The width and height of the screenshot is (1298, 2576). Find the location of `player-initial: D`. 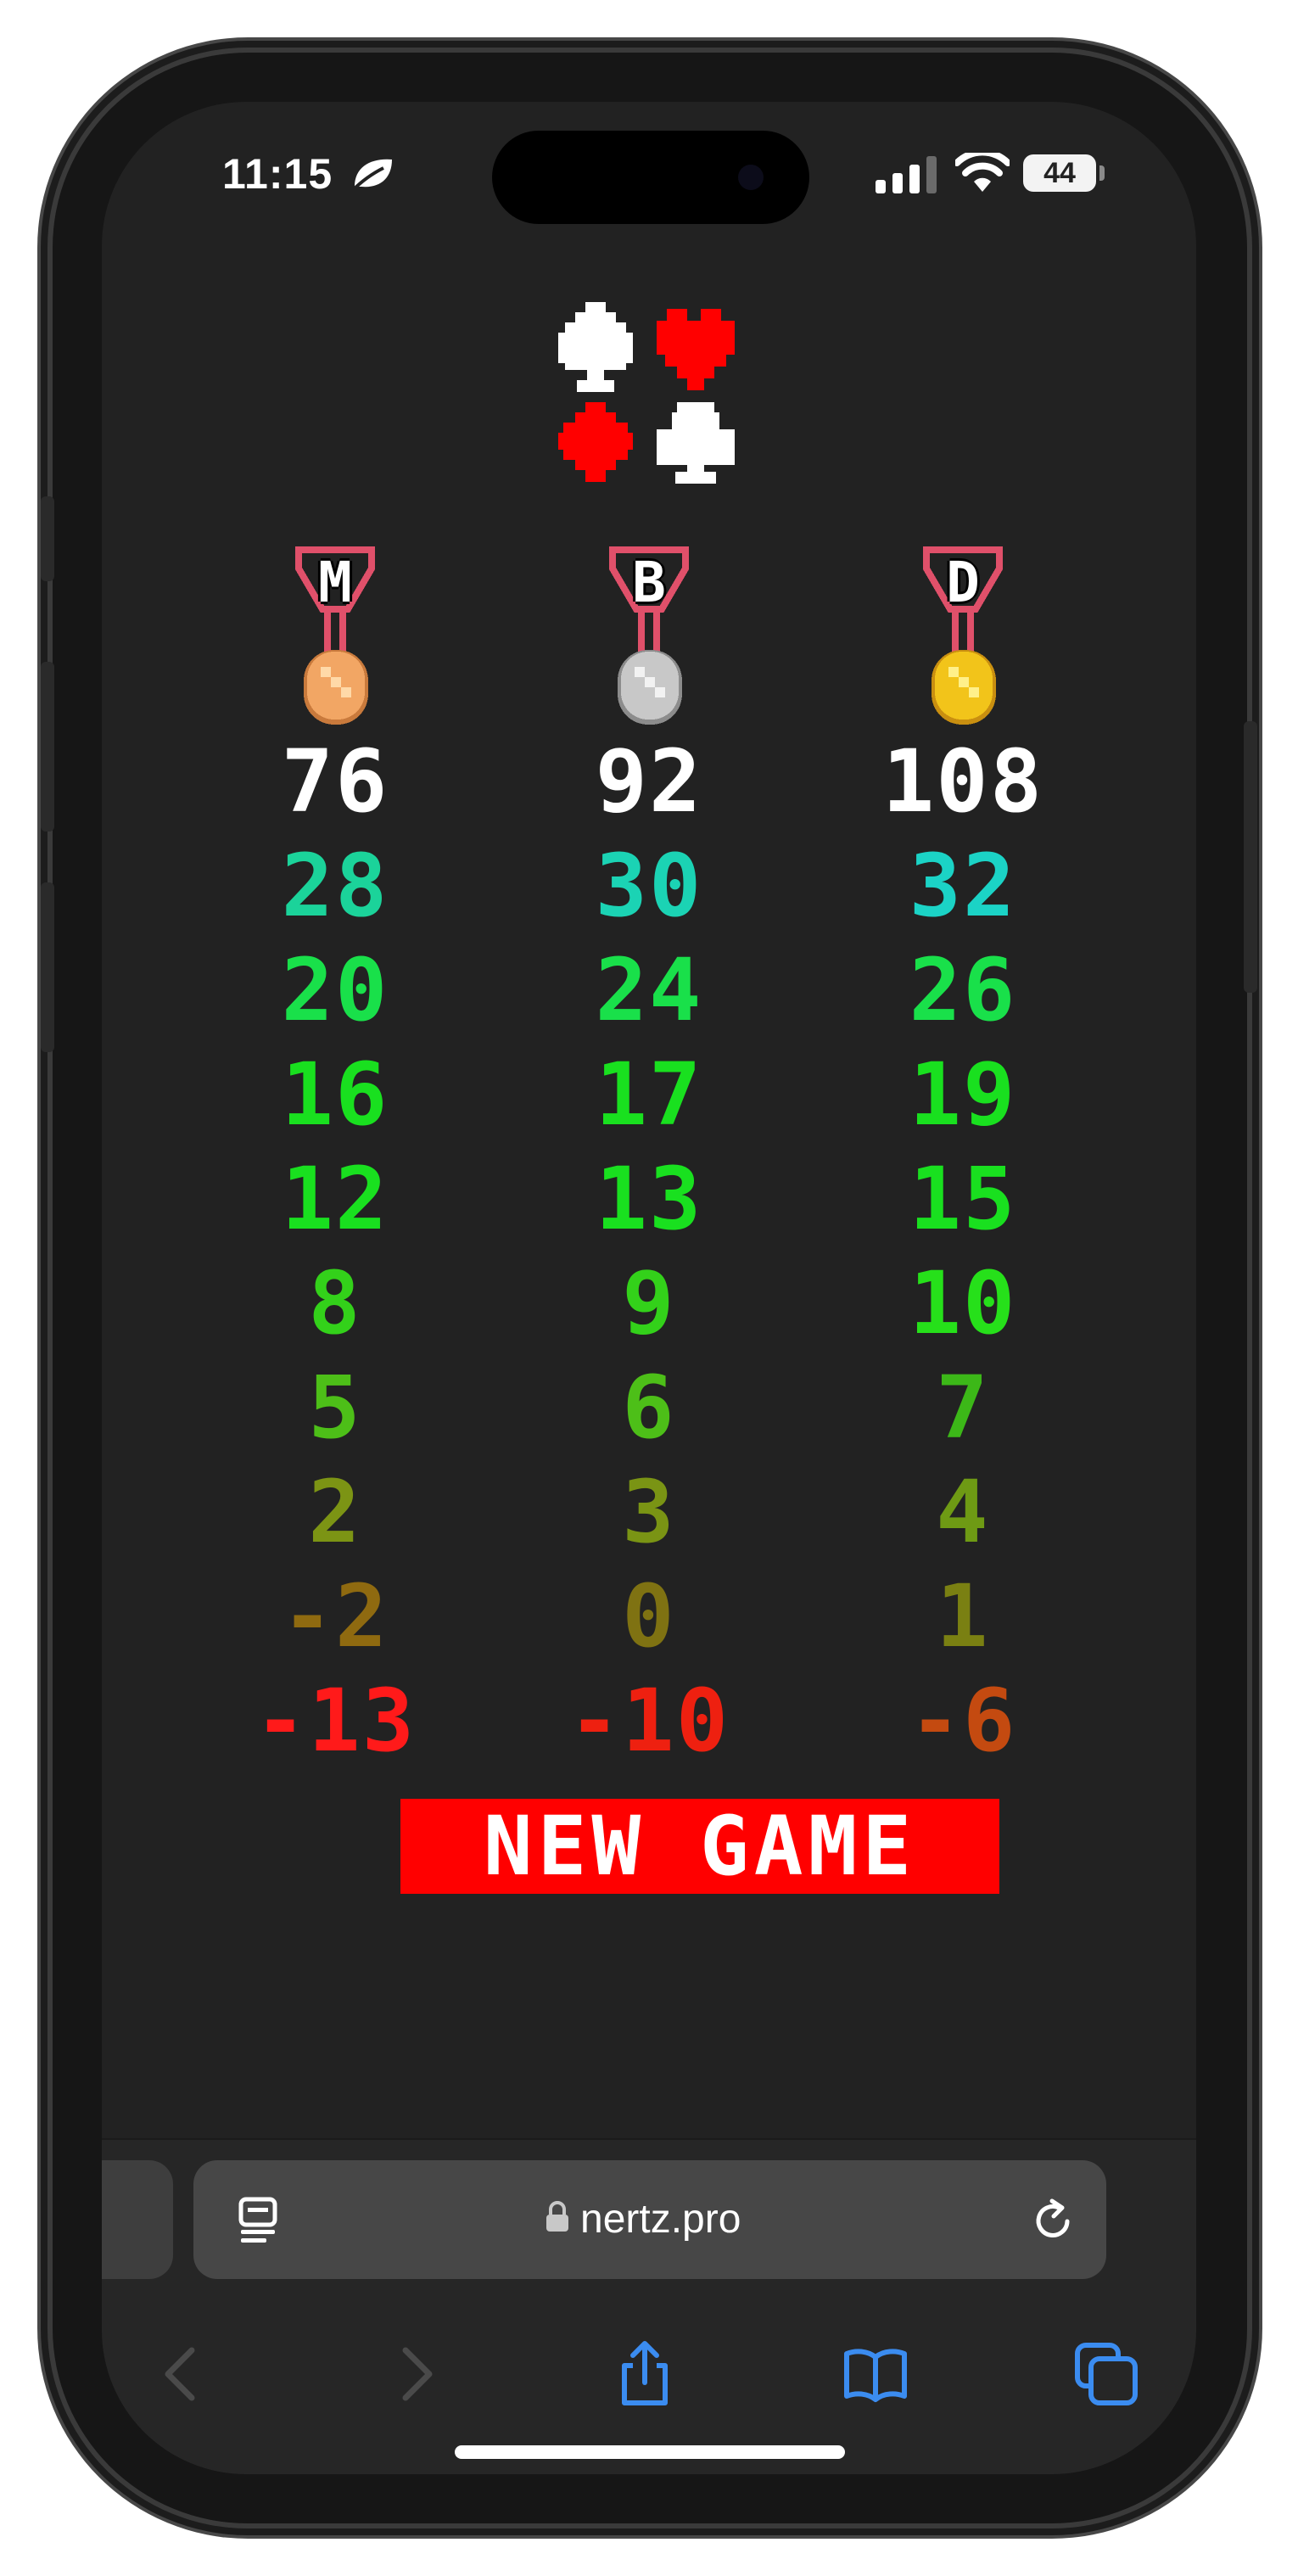

player-initial: D is located at coordinates (963, 582).